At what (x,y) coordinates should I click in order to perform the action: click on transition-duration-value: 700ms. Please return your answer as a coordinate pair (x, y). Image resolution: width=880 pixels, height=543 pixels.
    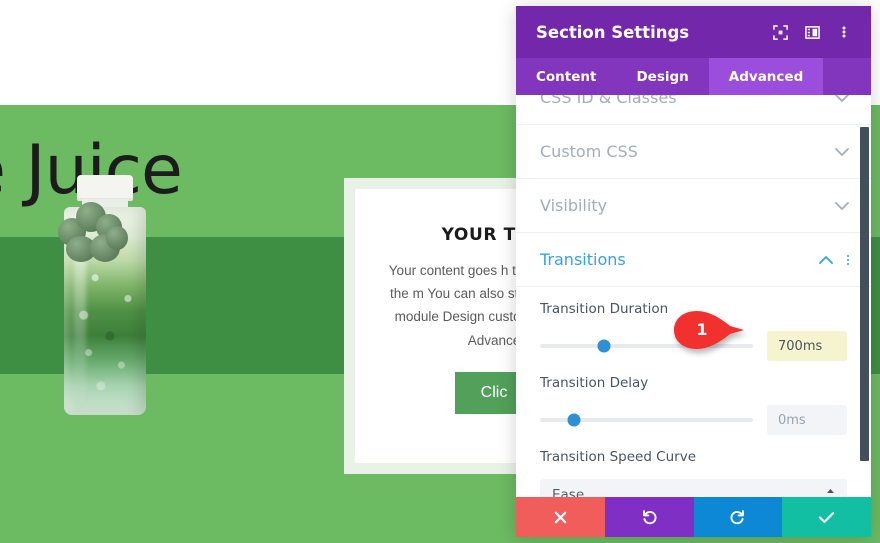
    Looking at the image, I should click on (807, 346).